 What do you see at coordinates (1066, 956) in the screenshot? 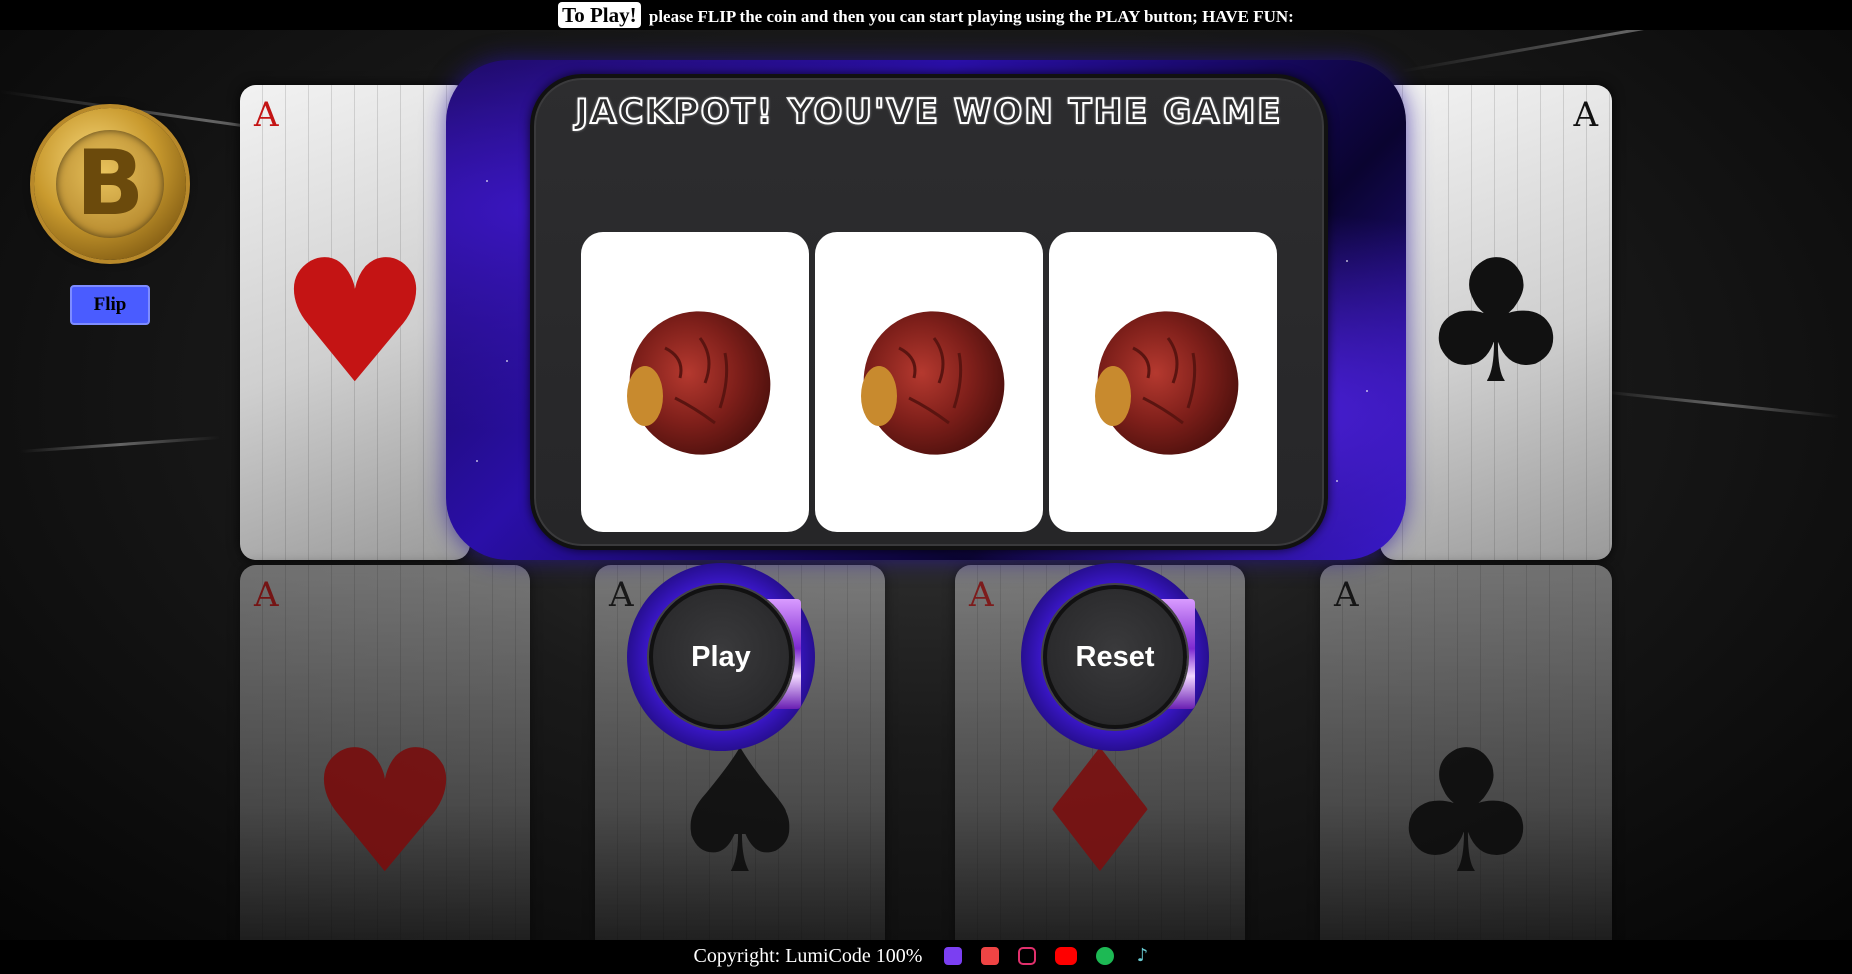
I see `youtube-icon` at bounding box center [1066, 956].